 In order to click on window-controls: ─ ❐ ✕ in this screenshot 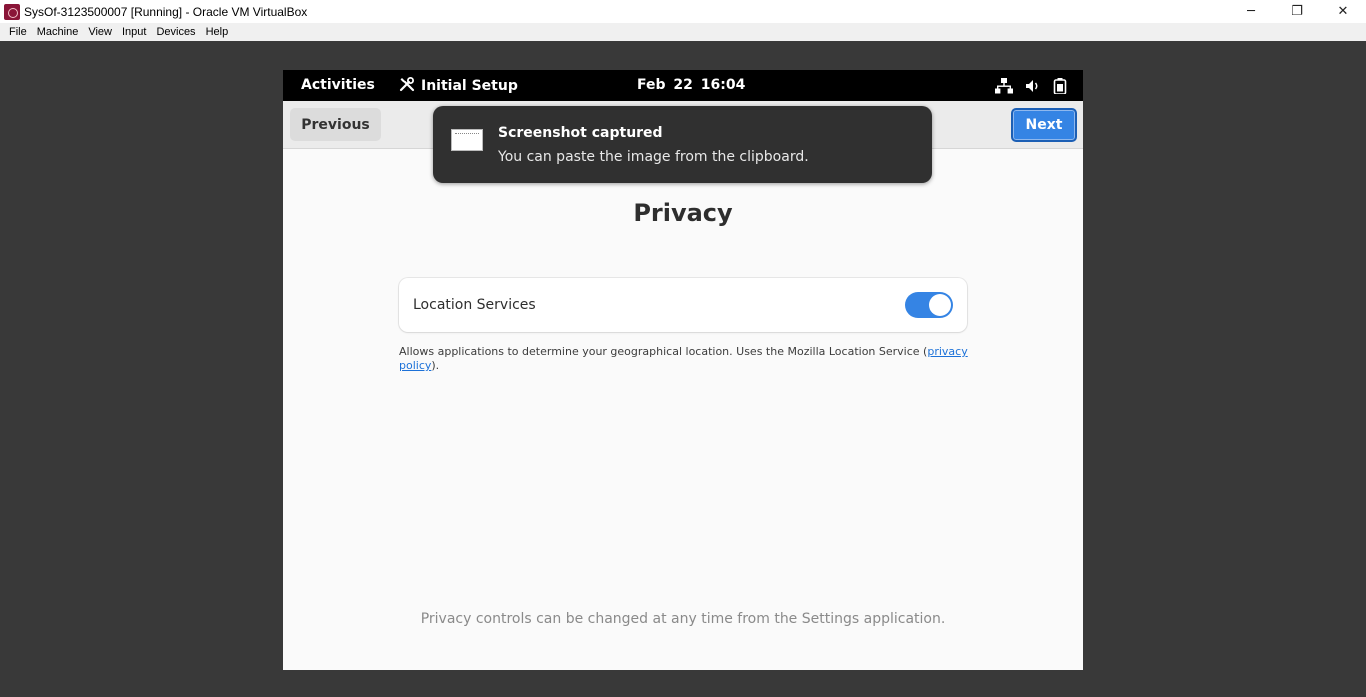, I will do `click(1297, 11)`.